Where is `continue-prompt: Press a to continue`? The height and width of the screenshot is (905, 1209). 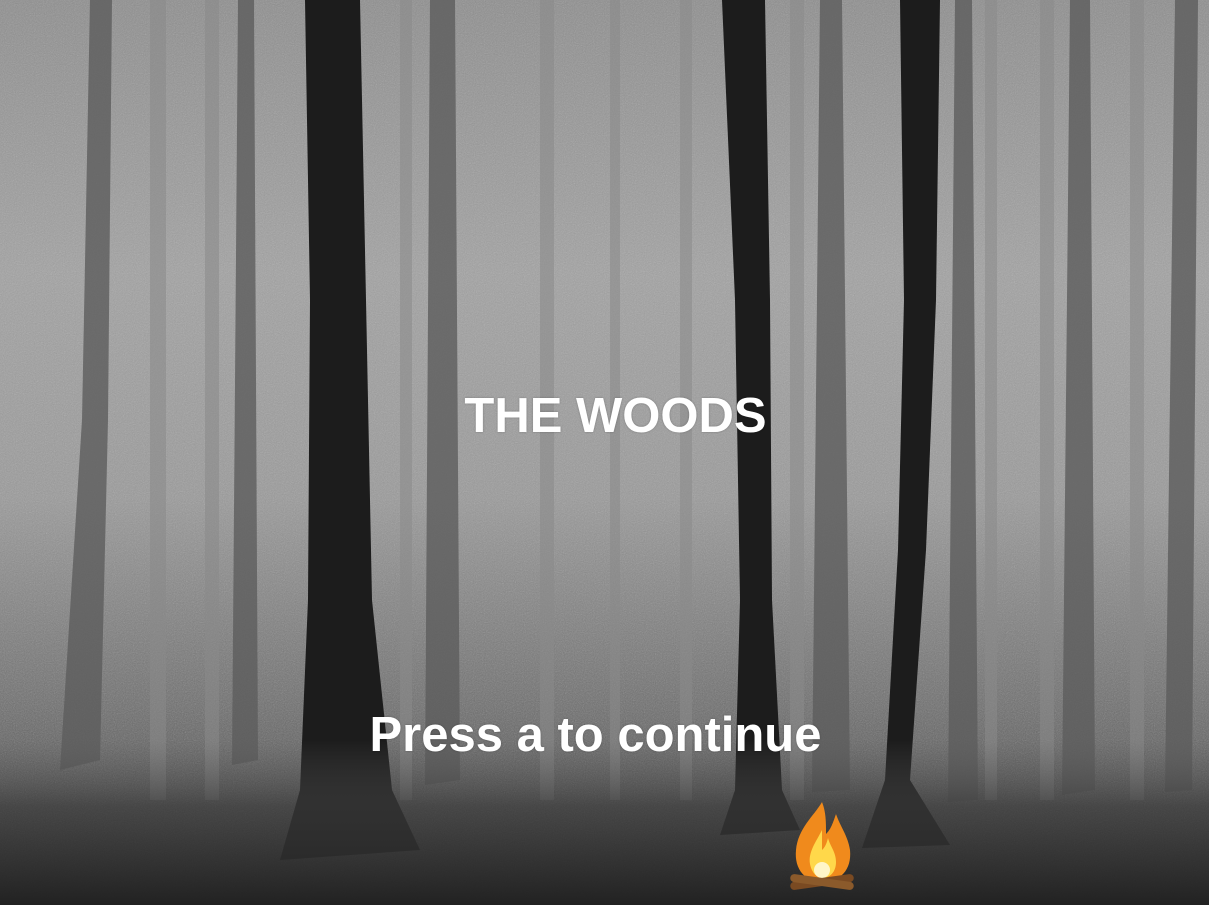 continue-prompt: Press a to continue is located at coordinates (595, 735).